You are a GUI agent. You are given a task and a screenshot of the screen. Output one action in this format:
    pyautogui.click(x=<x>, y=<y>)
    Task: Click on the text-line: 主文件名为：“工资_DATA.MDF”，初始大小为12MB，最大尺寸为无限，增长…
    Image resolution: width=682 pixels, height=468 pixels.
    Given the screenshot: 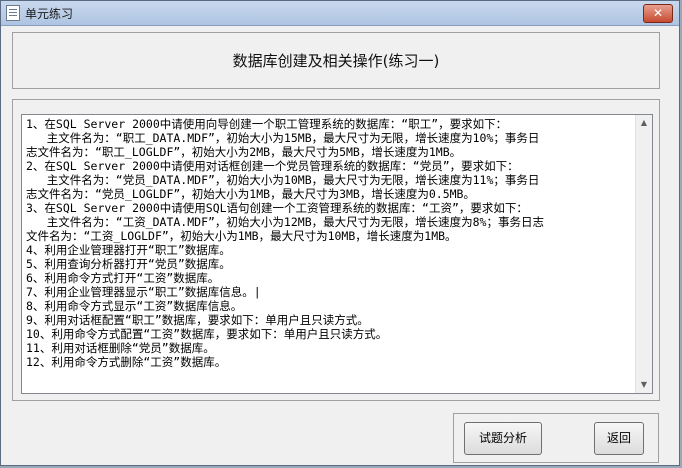 What is the action you would take?
    pyautogui.click(x=285, y=222)
    